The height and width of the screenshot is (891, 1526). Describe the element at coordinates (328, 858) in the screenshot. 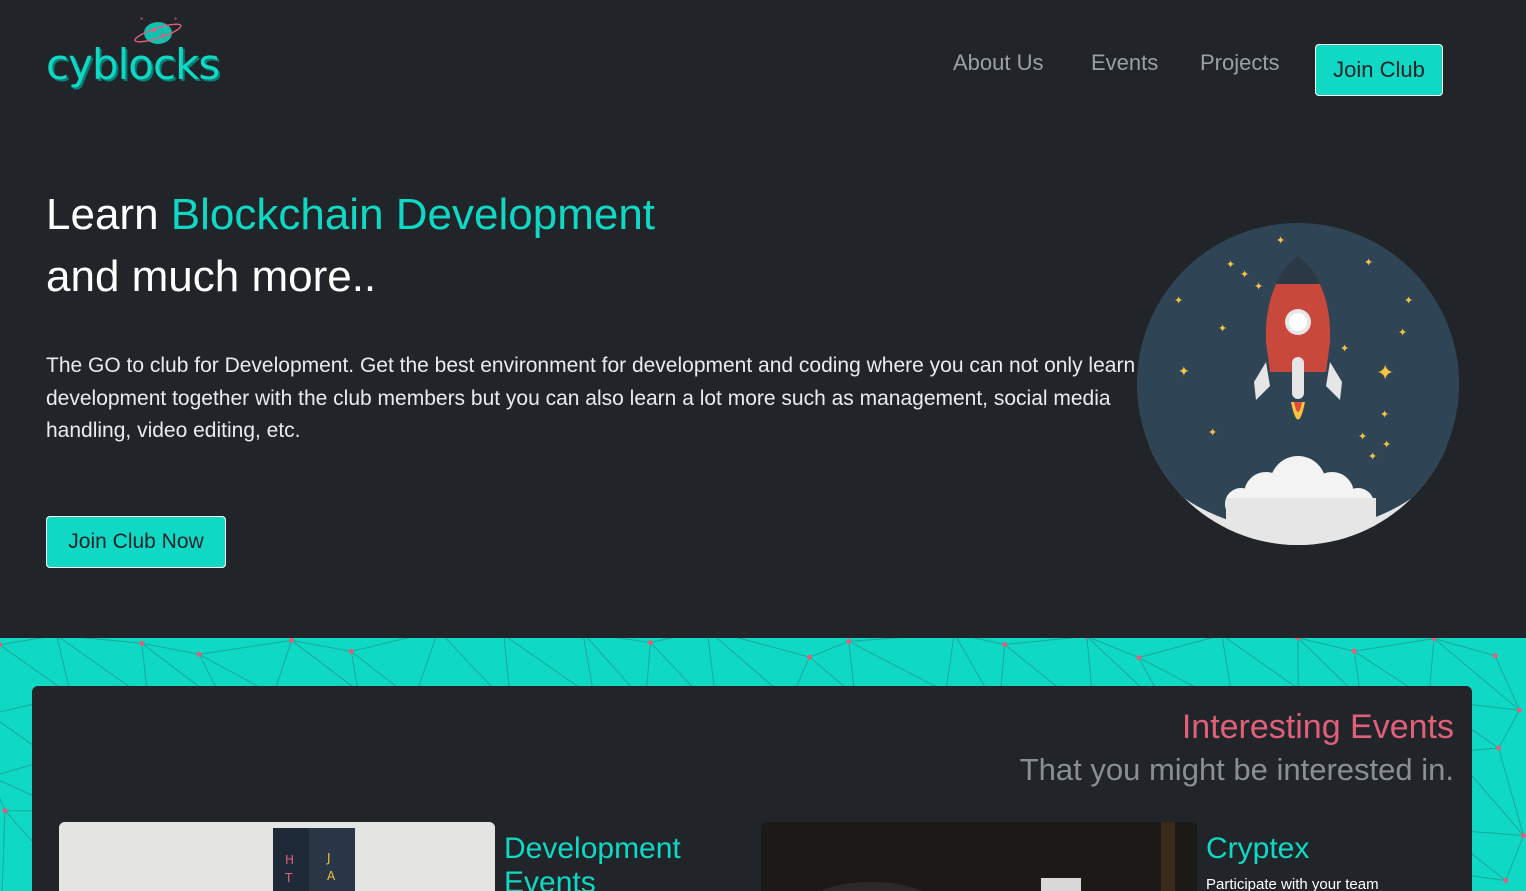

I see `svg-text: J` at that location.